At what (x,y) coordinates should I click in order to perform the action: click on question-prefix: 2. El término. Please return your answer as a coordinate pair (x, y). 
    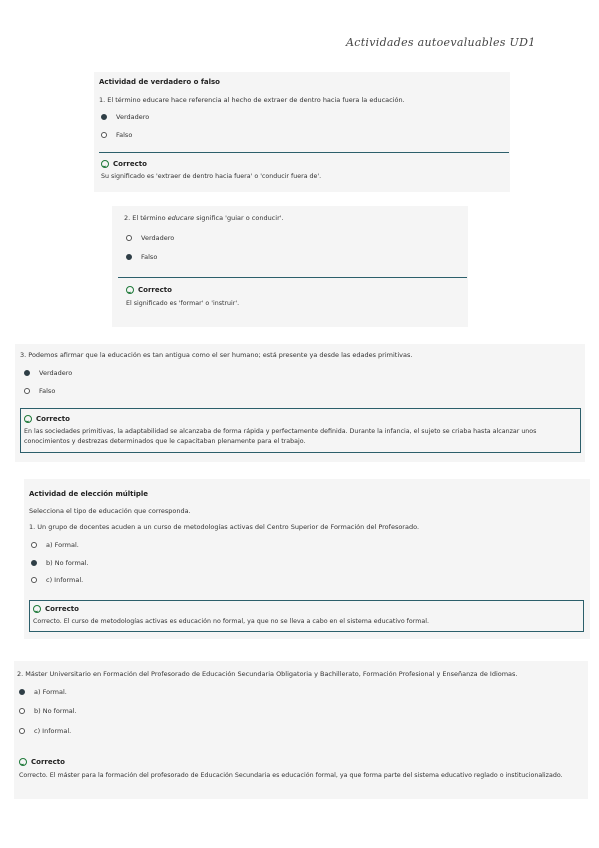
    Looking at the image, I should click on (146, 218).